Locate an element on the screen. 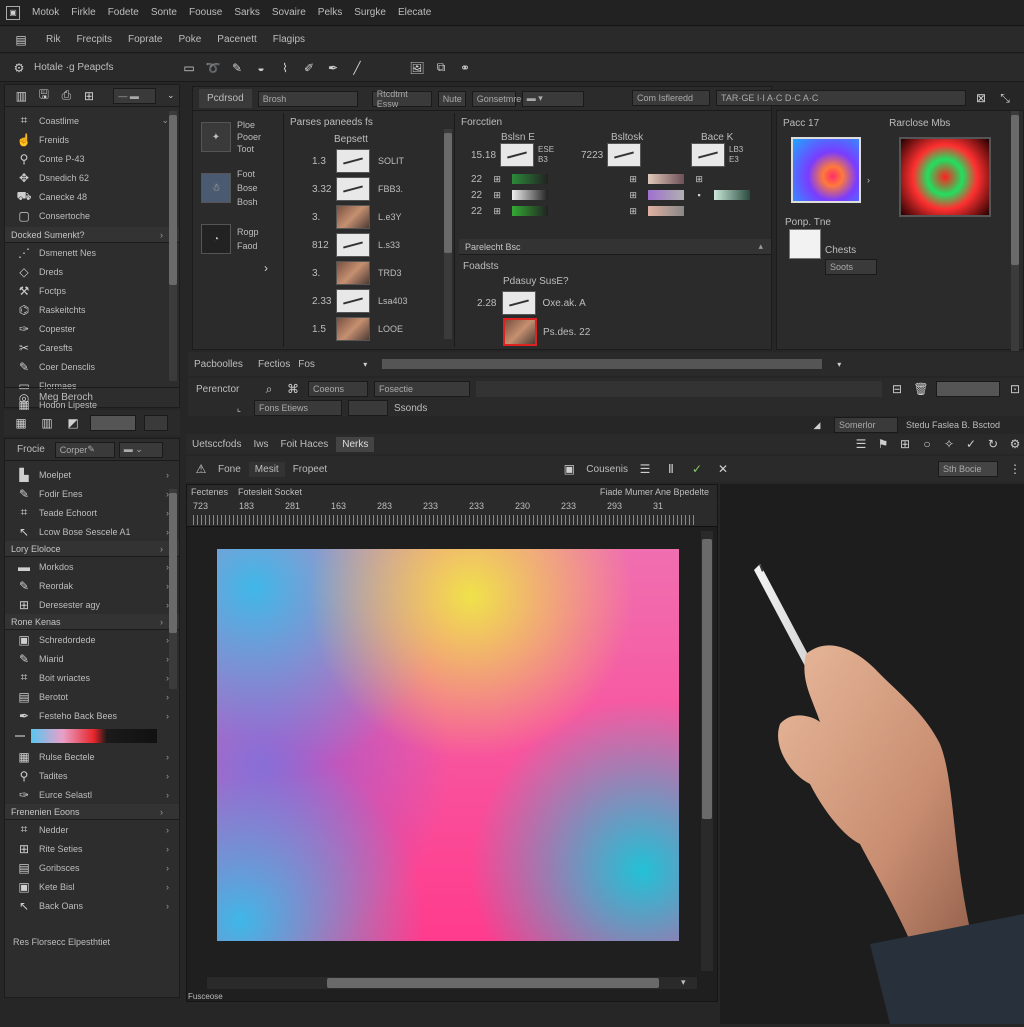 Image resolution: width=1024 pixels, height=1027 pixels. group-icon: ⌘ is located at coordinates (293, 389).